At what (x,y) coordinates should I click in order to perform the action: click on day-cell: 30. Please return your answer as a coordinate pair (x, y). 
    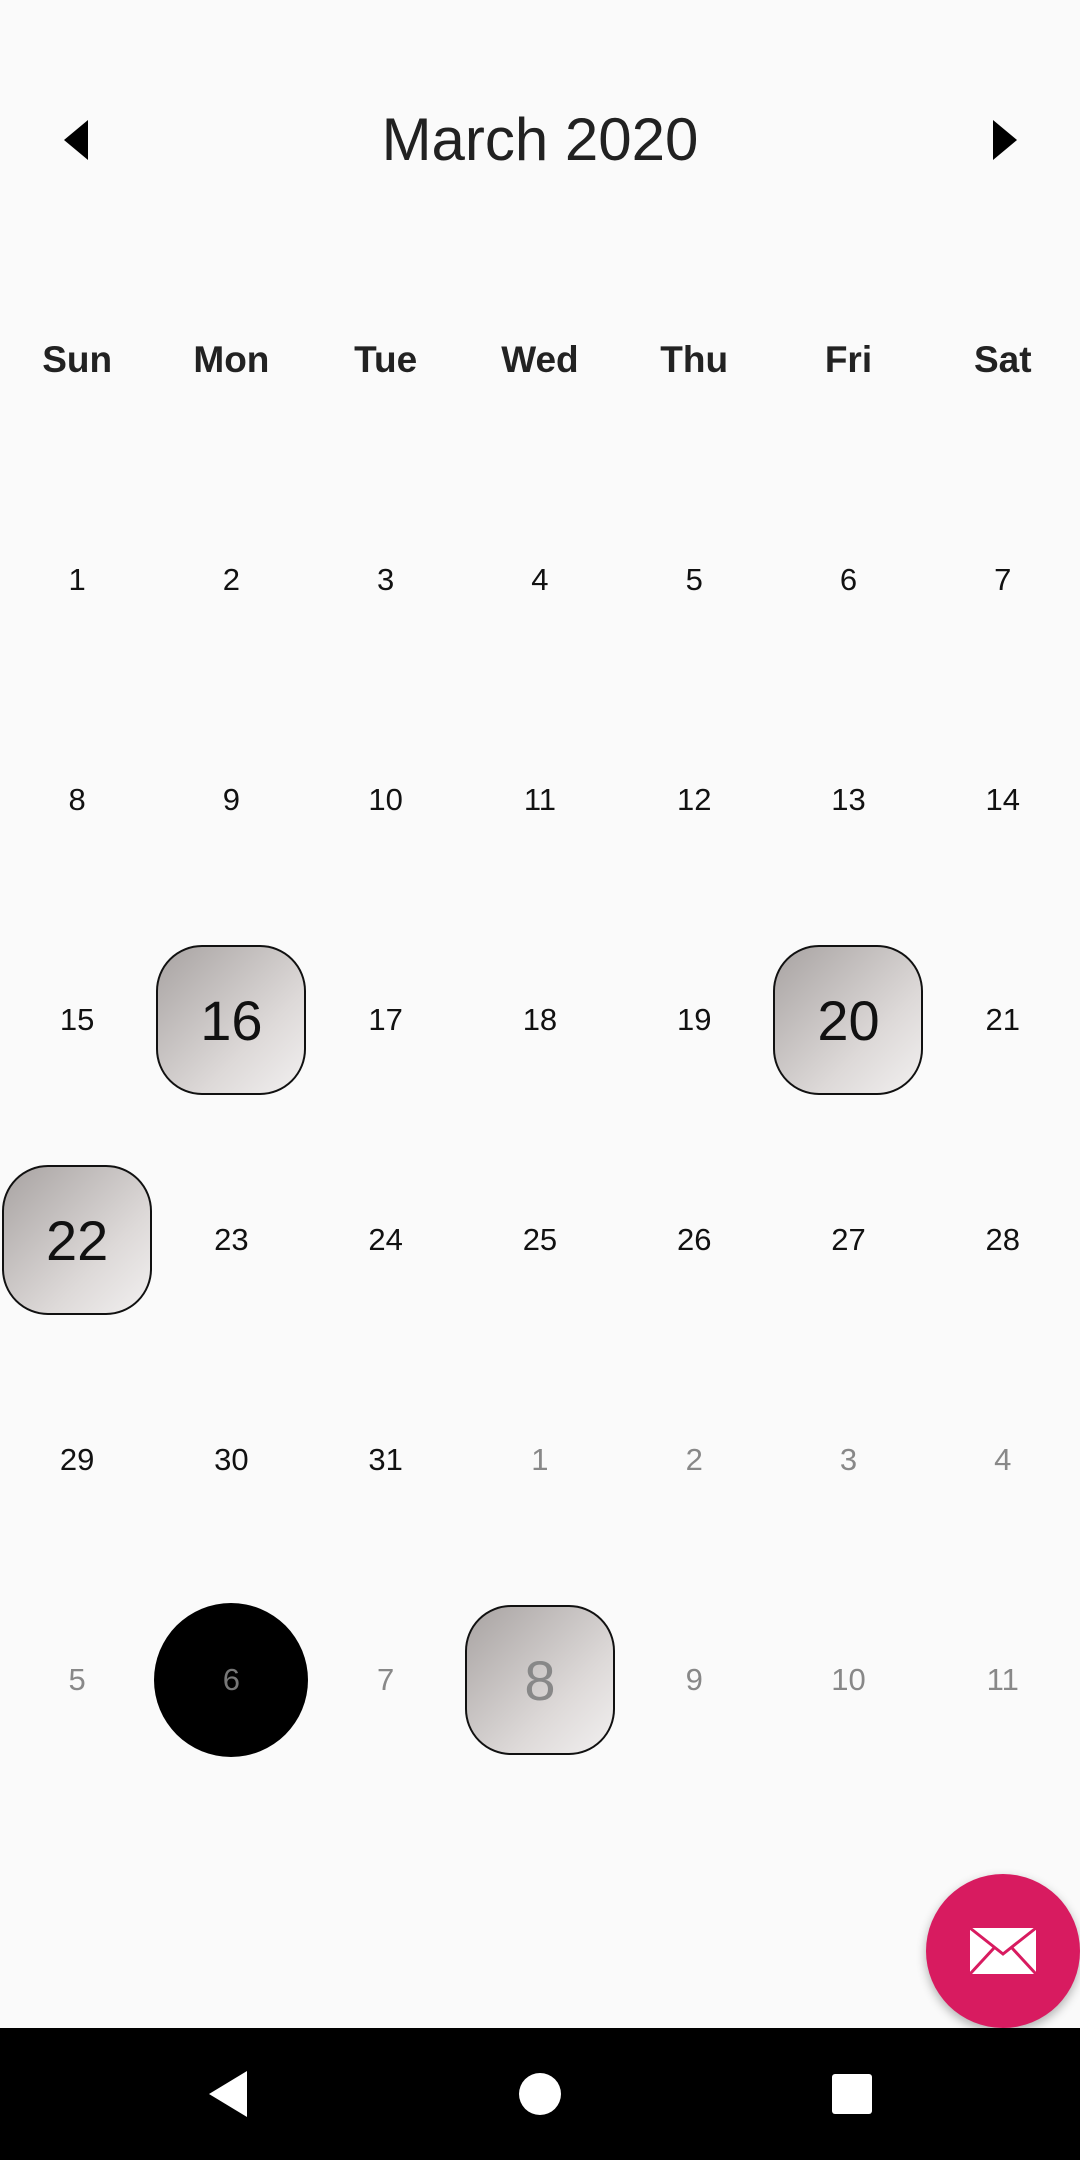
    Looking at the image, I should click on (231, 1460).